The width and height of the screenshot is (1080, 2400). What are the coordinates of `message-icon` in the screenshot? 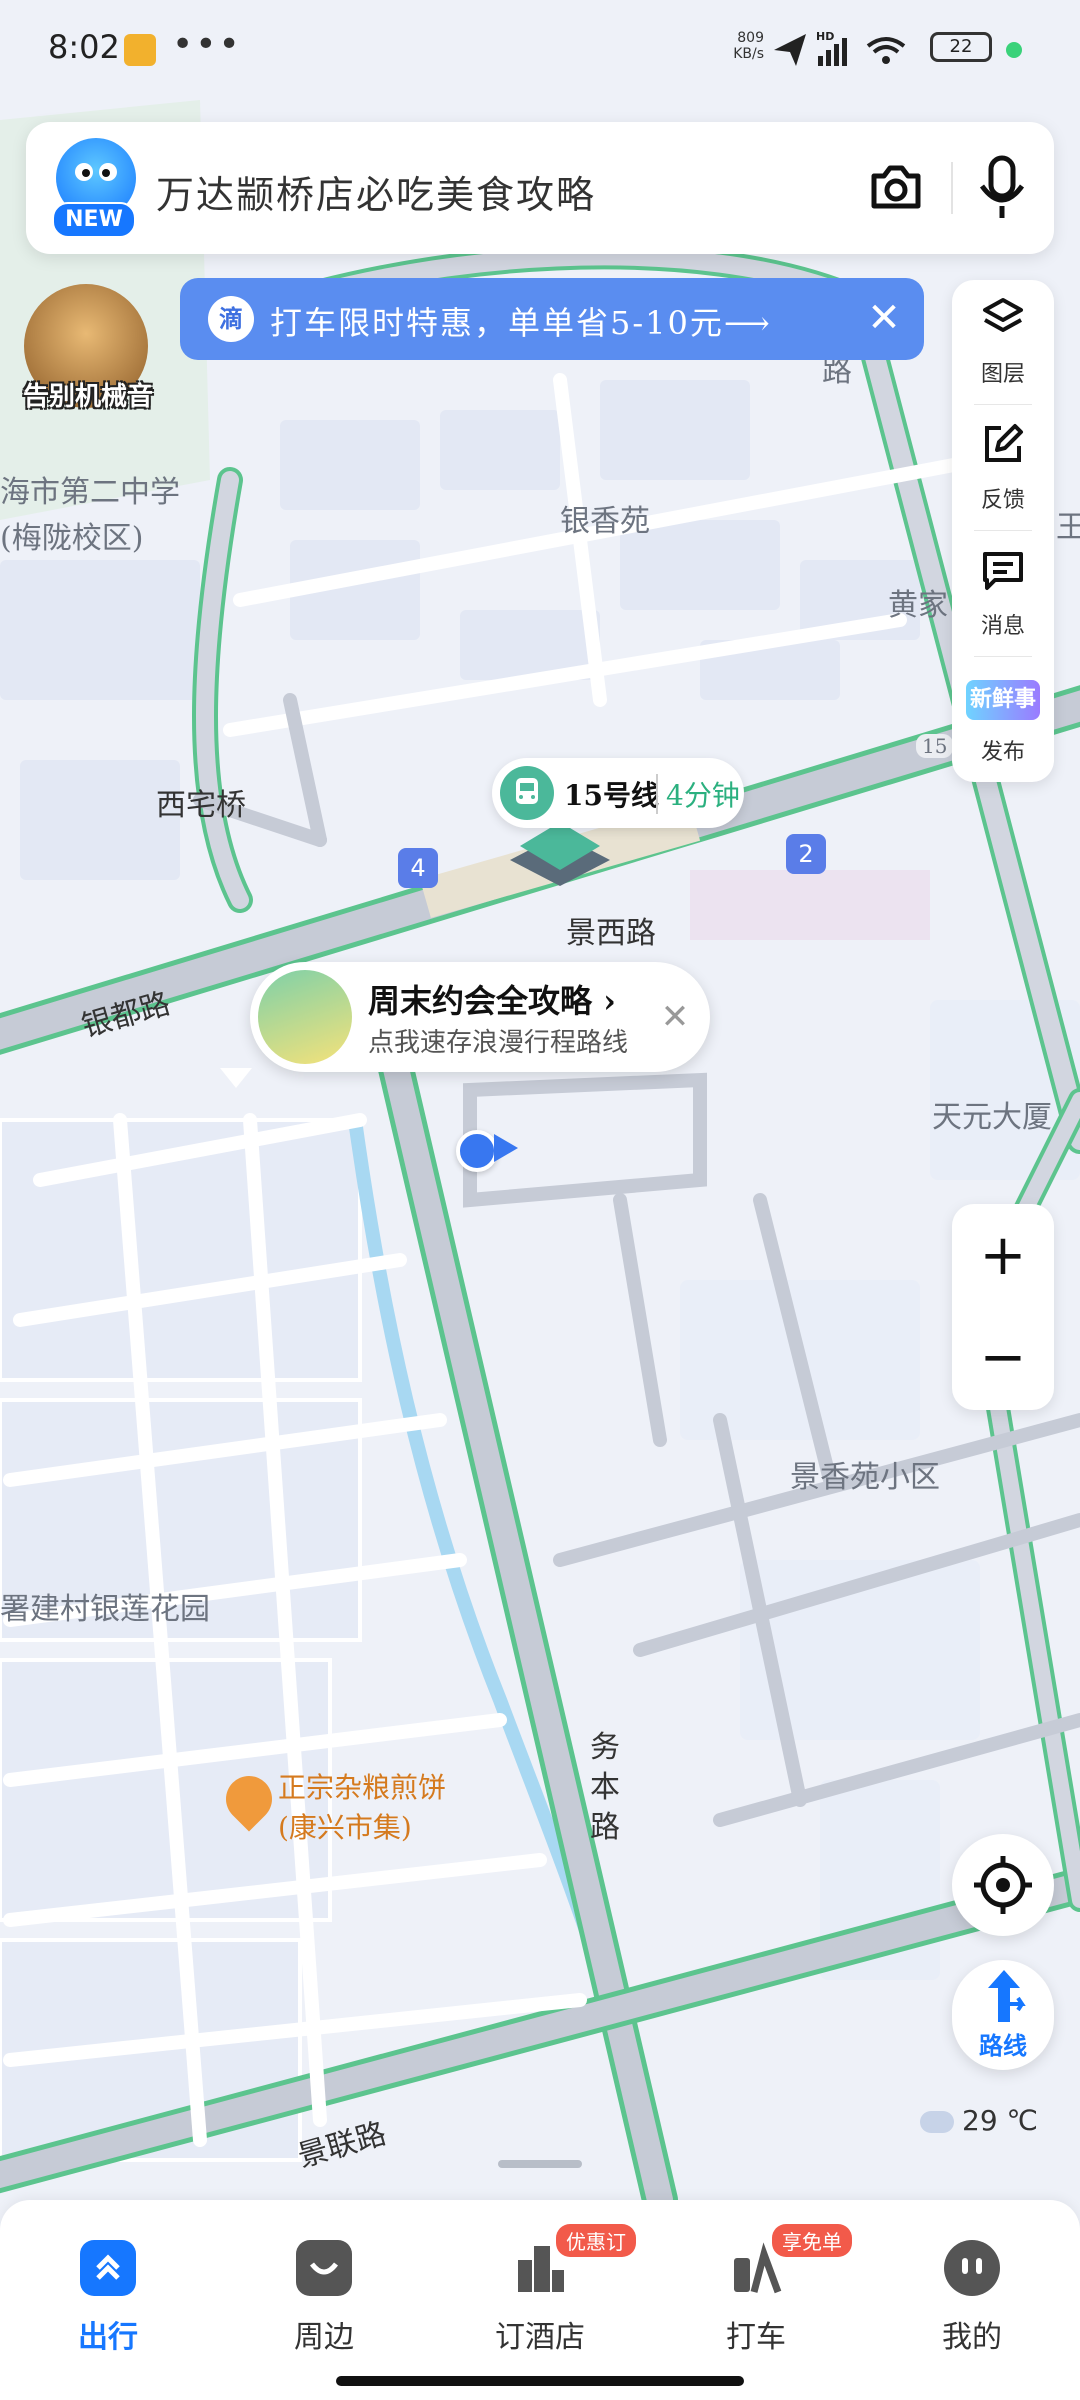 It's located at (1003, 571).